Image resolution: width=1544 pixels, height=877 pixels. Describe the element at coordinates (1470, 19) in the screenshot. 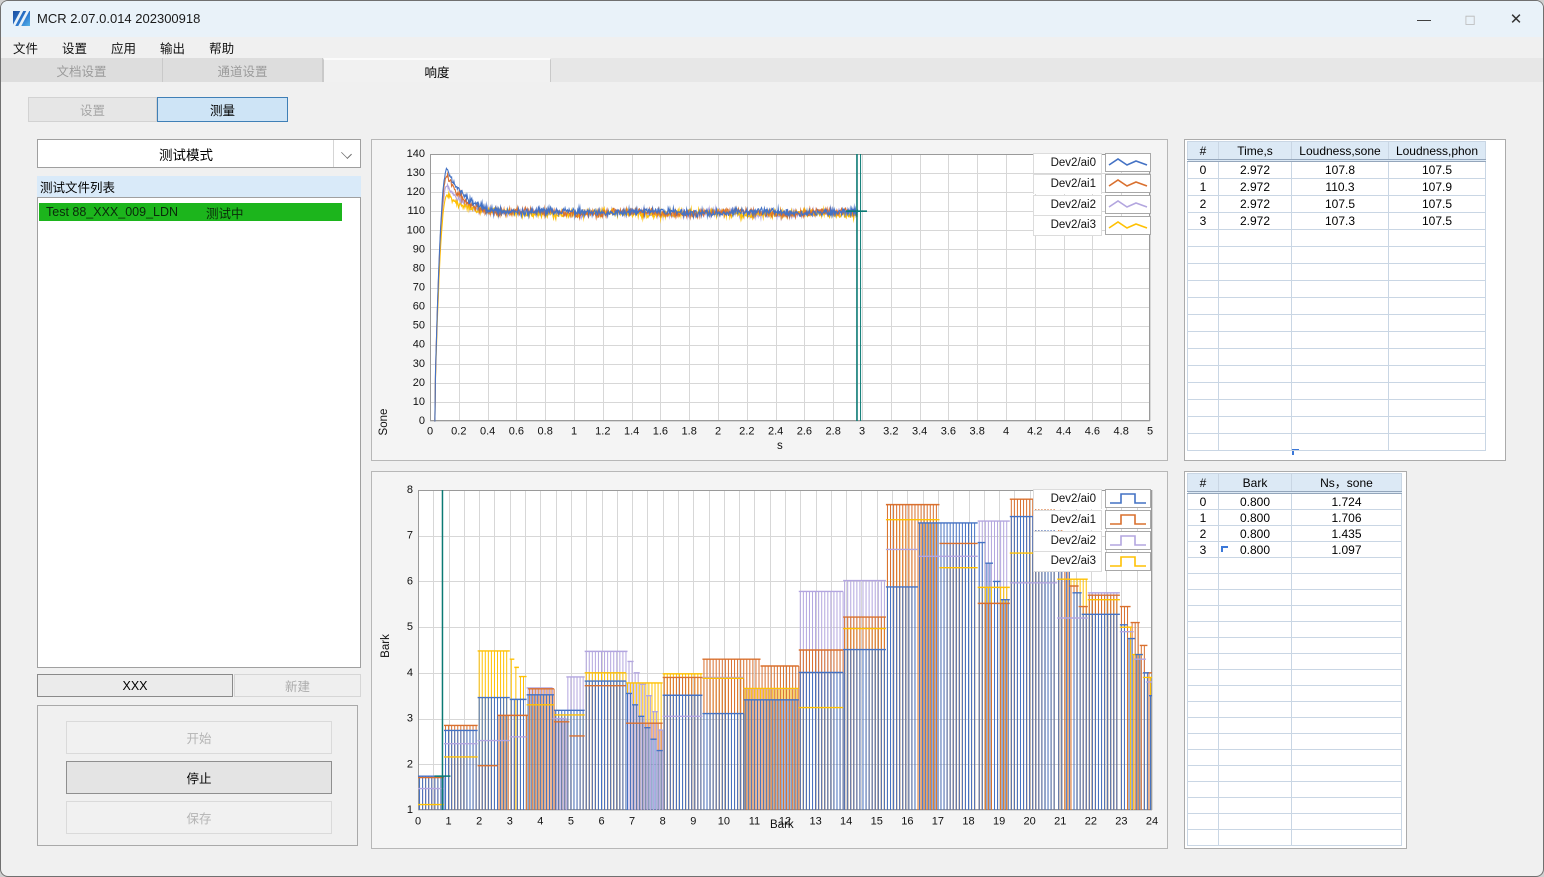

I see `maximize-button: ◻` at that location.